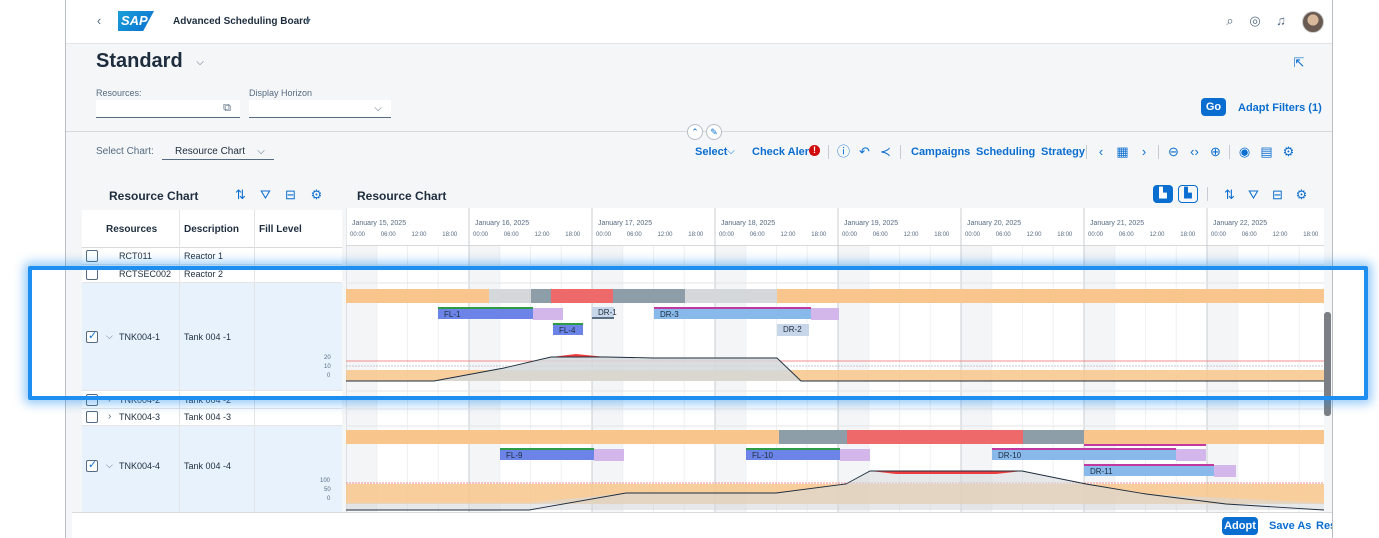  Describe the element at coordinates (241, 21) in the screenshot. I see `app-title: Advanced Scheduling Board` at that location.